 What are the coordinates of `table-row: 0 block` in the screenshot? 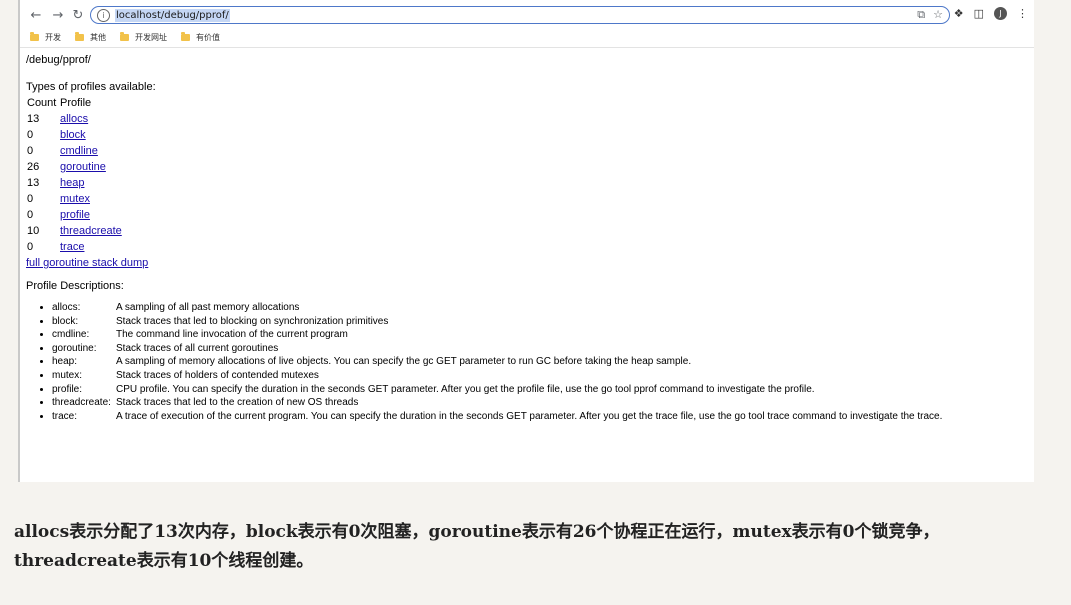 It's located at (74, 135).